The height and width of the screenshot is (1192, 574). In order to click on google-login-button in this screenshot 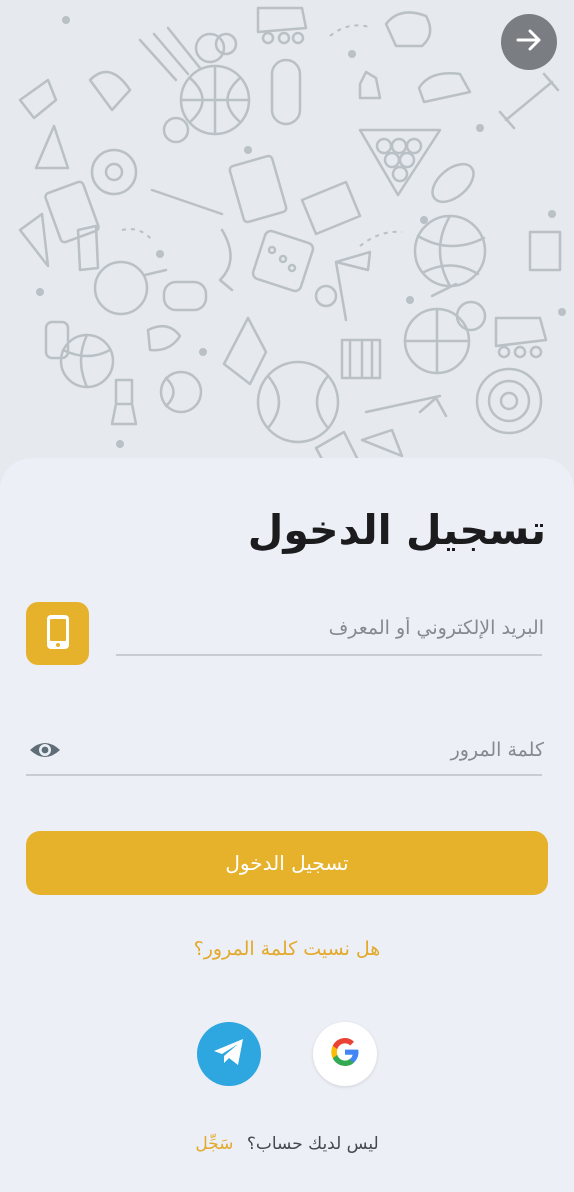, I will do `click(345, 1054)`.